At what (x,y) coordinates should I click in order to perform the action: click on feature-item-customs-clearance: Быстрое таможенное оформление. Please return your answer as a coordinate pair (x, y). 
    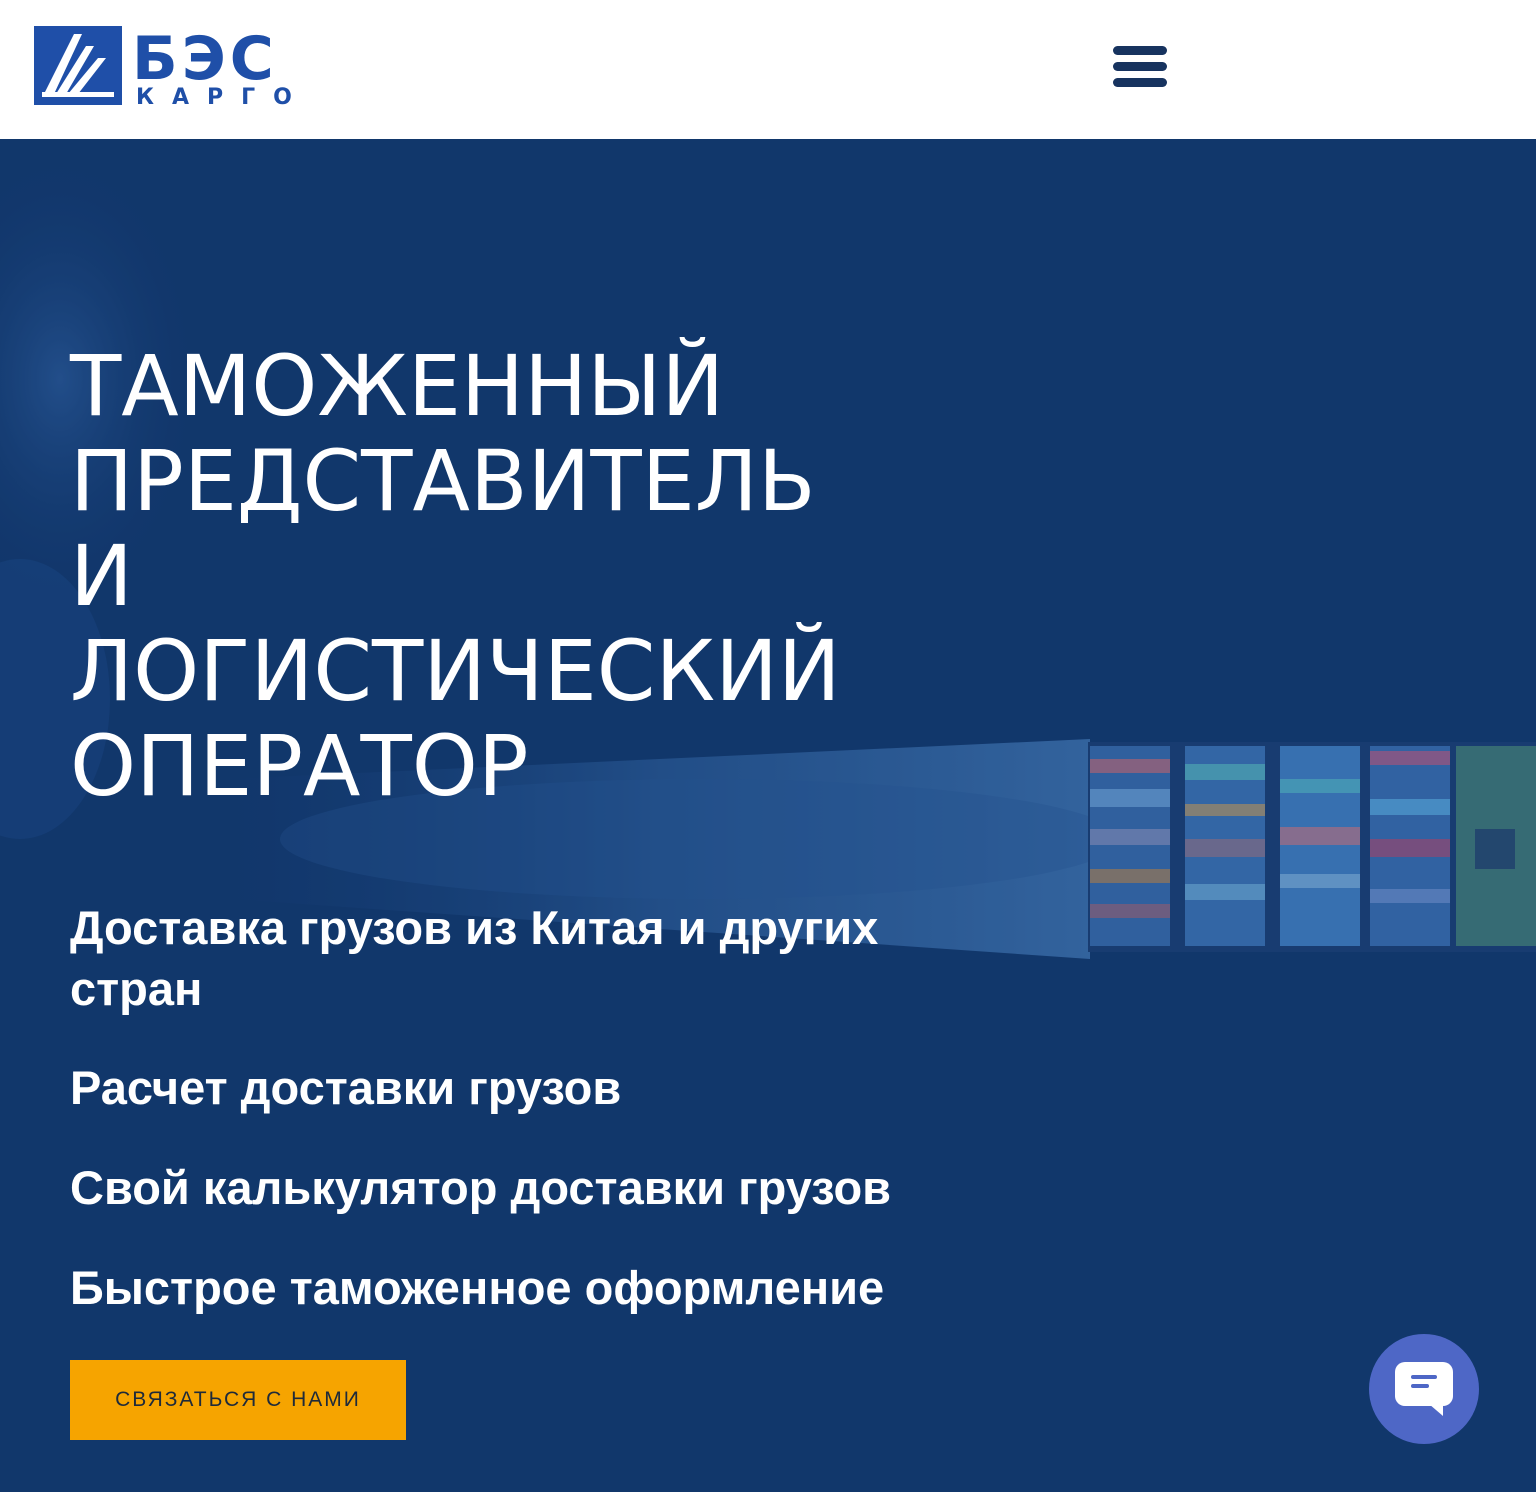
    Looking at the image, I should click on (477, 1287).